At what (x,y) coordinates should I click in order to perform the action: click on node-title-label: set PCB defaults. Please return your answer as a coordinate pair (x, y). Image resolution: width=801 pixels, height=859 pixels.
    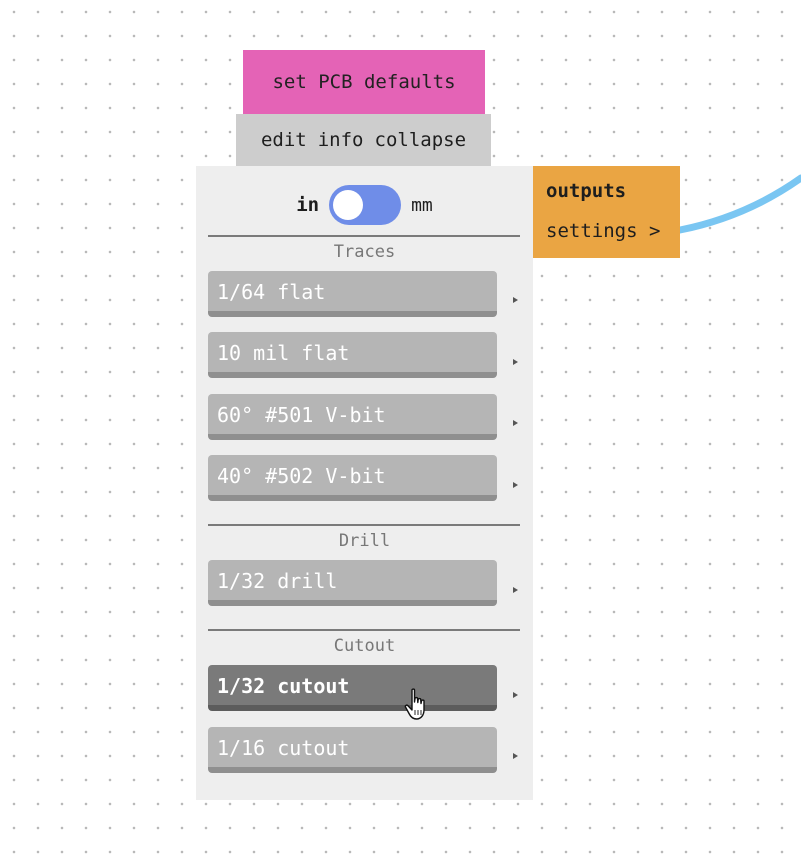
    Looking at the image, I should click on (364, 82).